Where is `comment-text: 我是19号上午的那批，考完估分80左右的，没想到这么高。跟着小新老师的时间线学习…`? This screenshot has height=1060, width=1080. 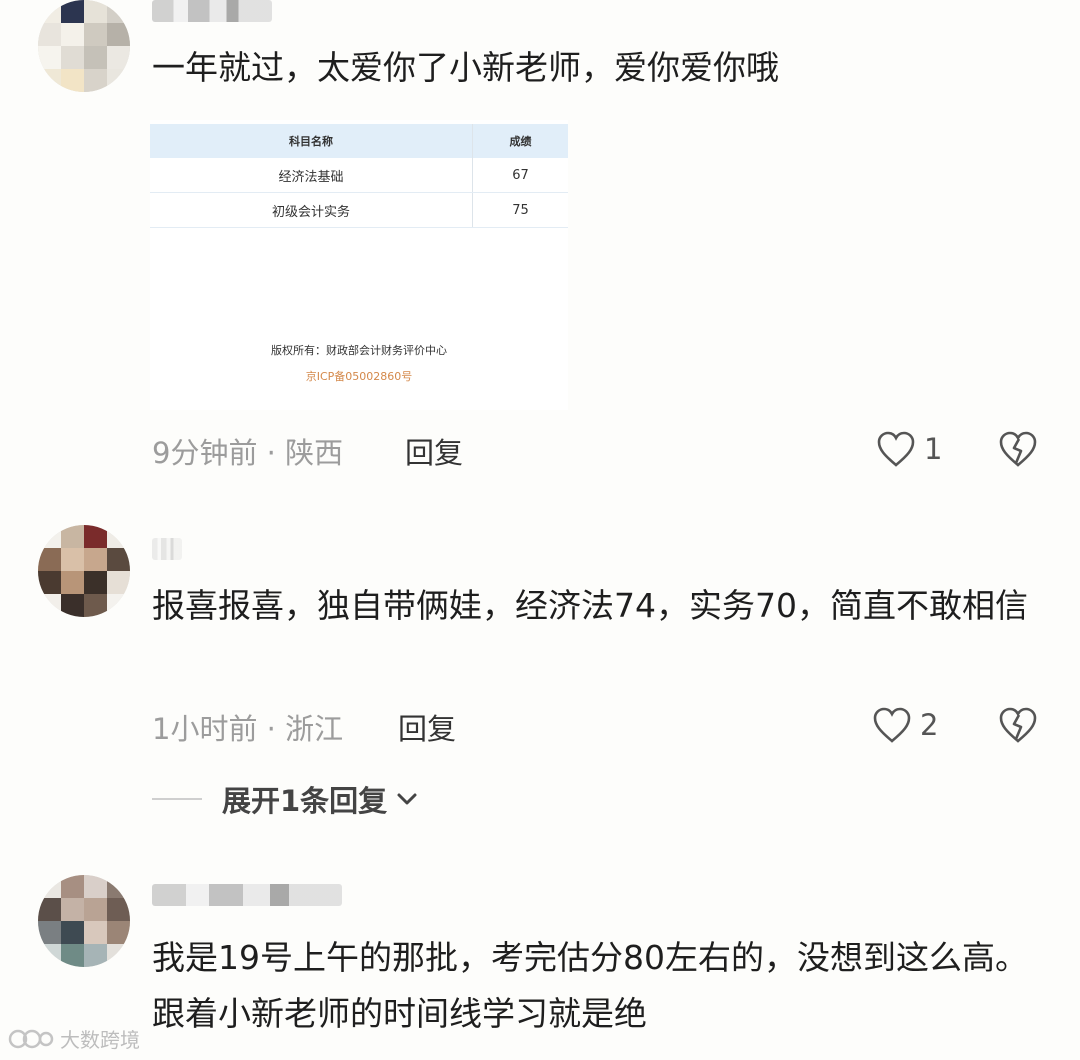
comment-text: 我是19号上午的那批，考完估分80左右的，没想到这么高。跟着小新老师的时间线学习… is located at coordinates (590, 985).